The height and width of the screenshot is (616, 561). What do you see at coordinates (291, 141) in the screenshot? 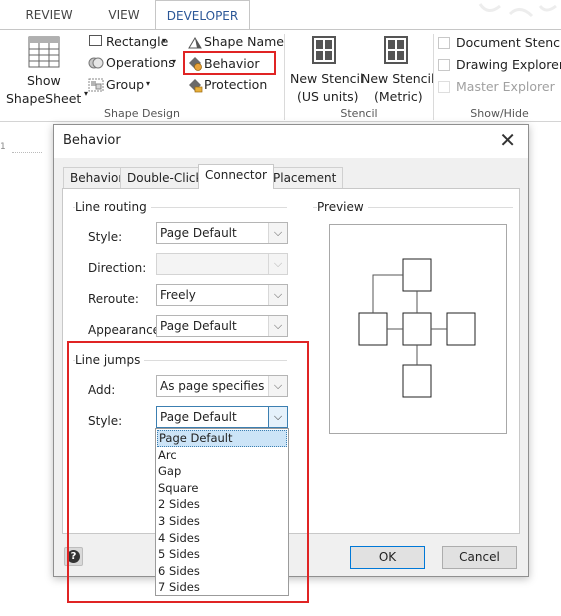
I see `dialog-titlebar: Behavior ✕` at bounding box center [291, 141].